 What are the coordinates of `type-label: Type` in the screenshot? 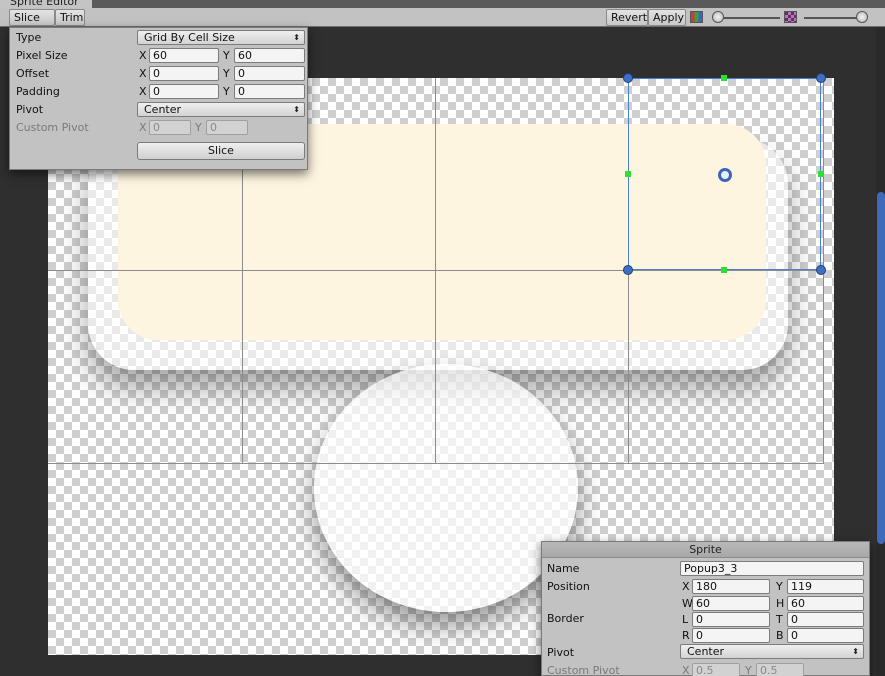 It's located at (29, 37).